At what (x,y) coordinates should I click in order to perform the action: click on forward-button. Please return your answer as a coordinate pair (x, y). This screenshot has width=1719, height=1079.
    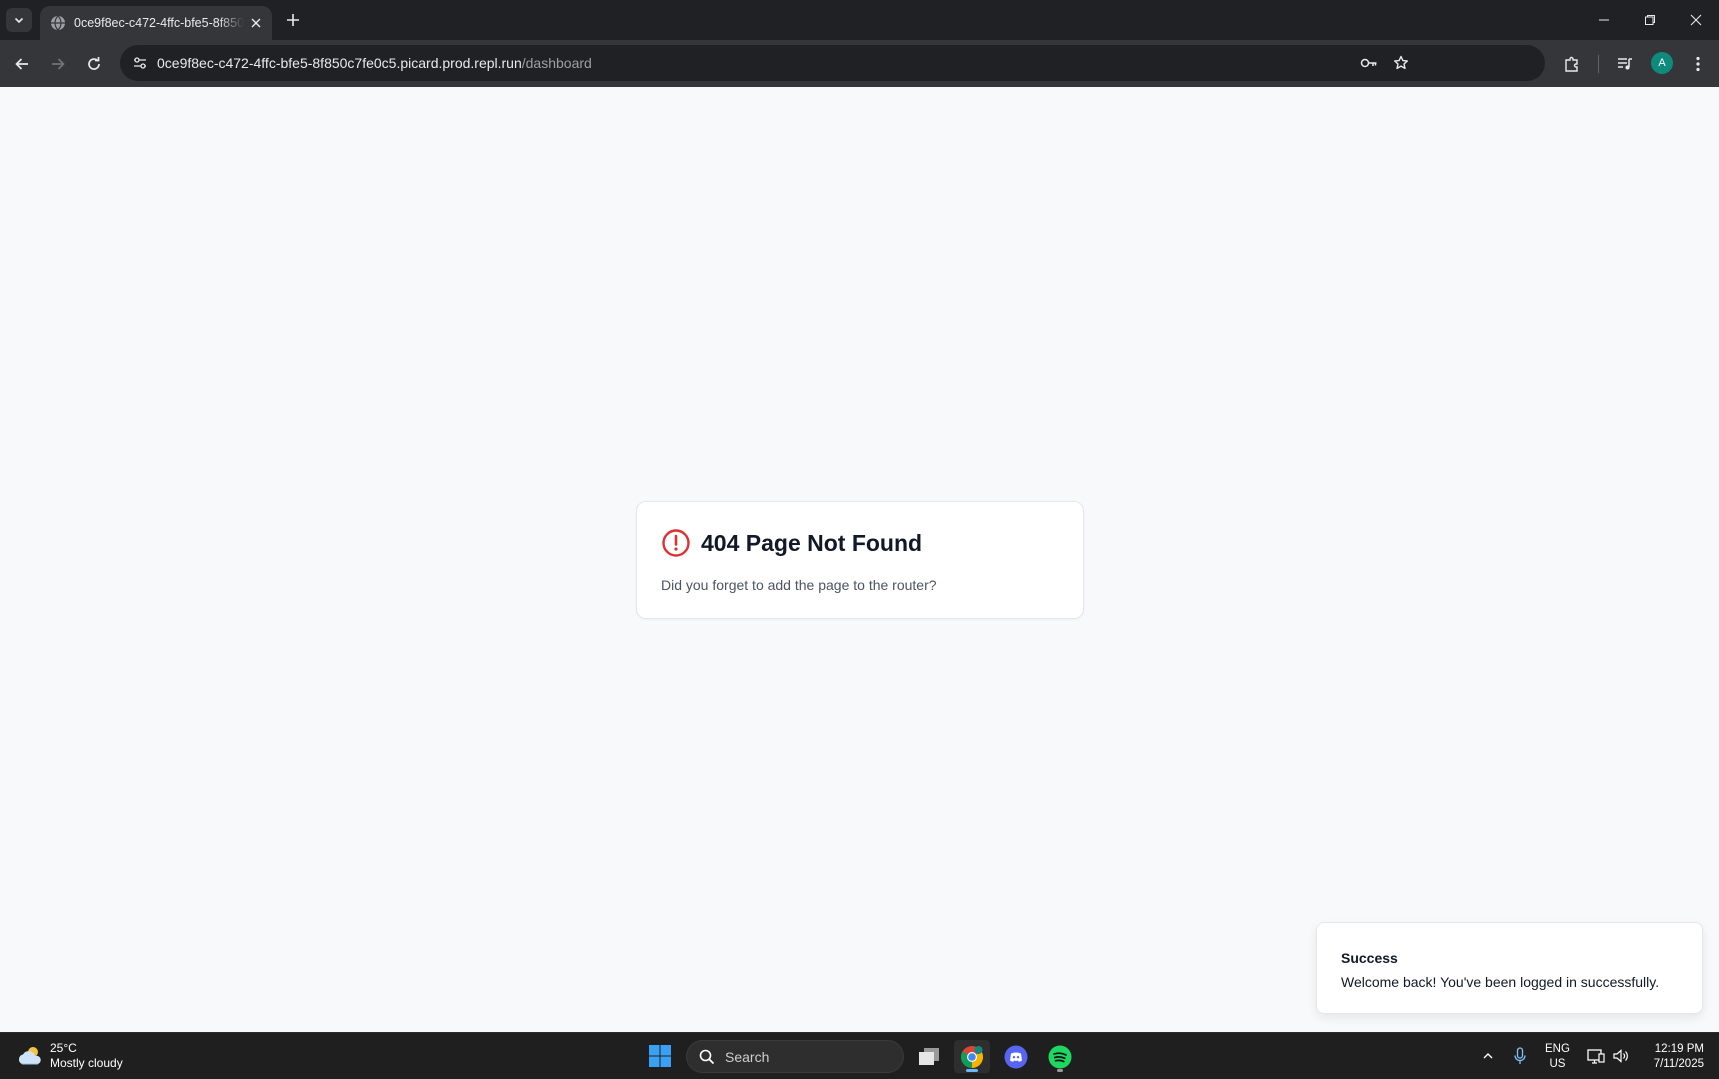
    Looking at the image, I should click on (58, 64).